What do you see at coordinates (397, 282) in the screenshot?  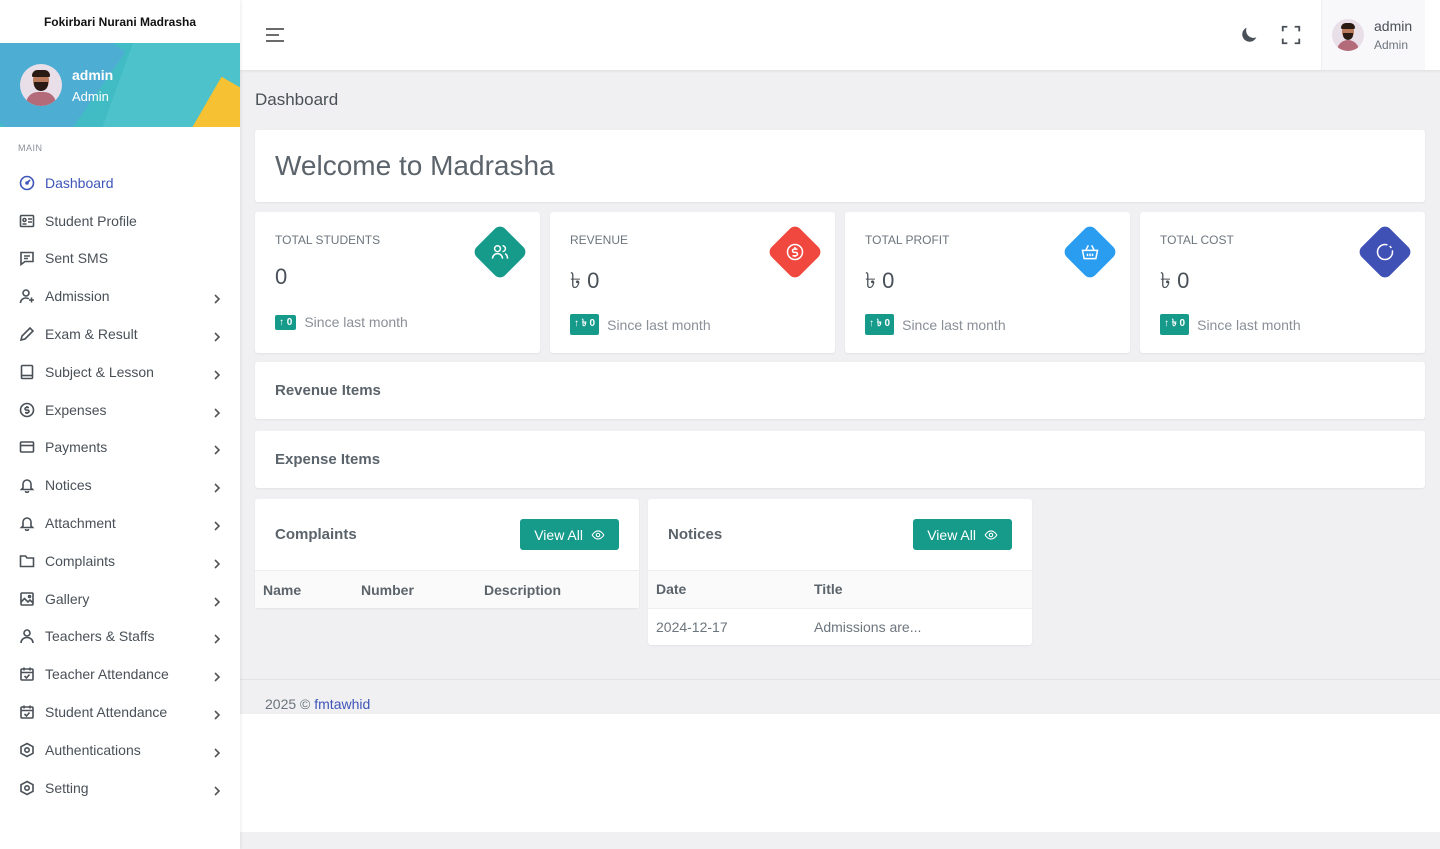 I see `stat-card-total-students: TOTAL STUDENTS 0 ↑ 0 Since last month` at bounding box center [397, 282].